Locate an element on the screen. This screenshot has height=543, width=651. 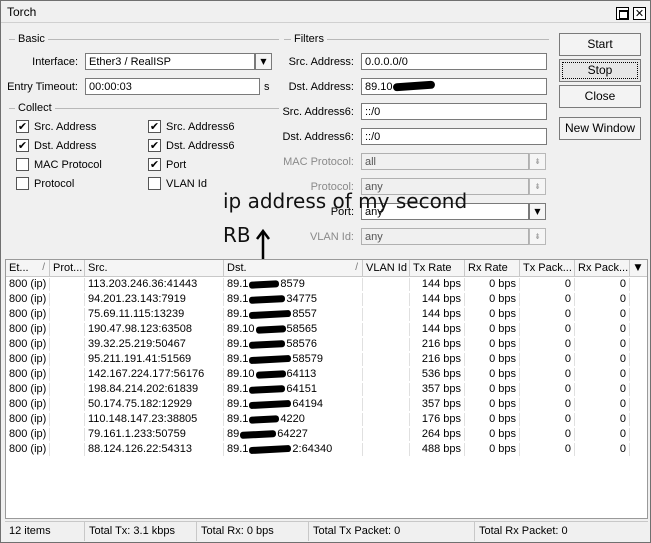
collect-group-title: Collect is located at coordinates (35, 108).